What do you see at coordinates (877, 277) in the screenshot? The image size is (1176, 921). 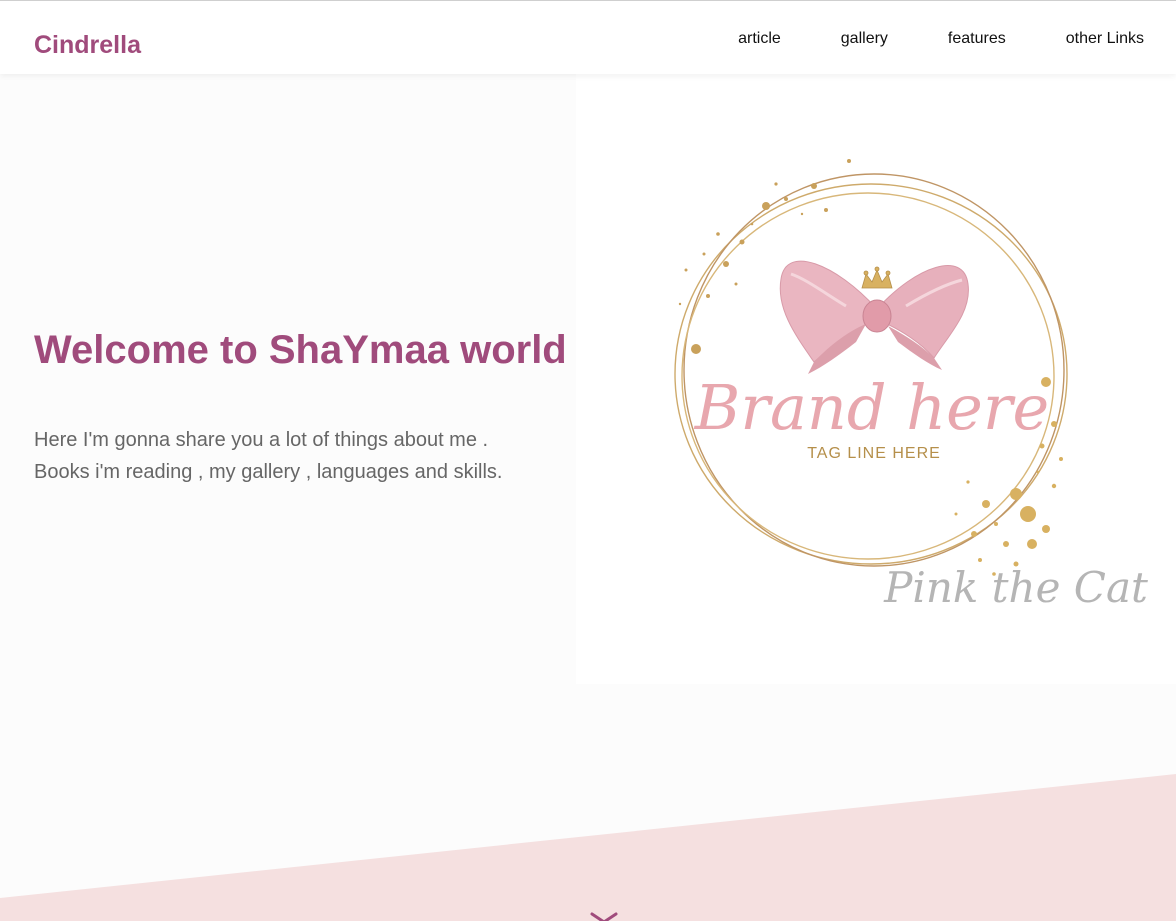 I see `crown-icon` at bounding box center [877, 277].